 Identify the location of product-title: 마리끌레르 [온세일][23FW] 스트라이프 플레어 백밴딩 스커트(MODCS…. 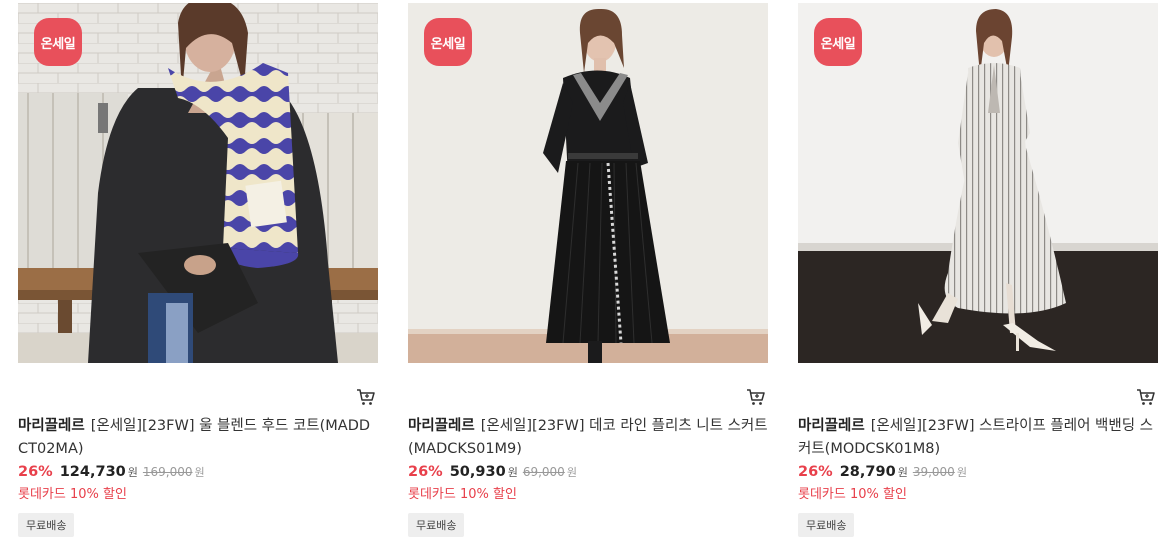
(978, 438).